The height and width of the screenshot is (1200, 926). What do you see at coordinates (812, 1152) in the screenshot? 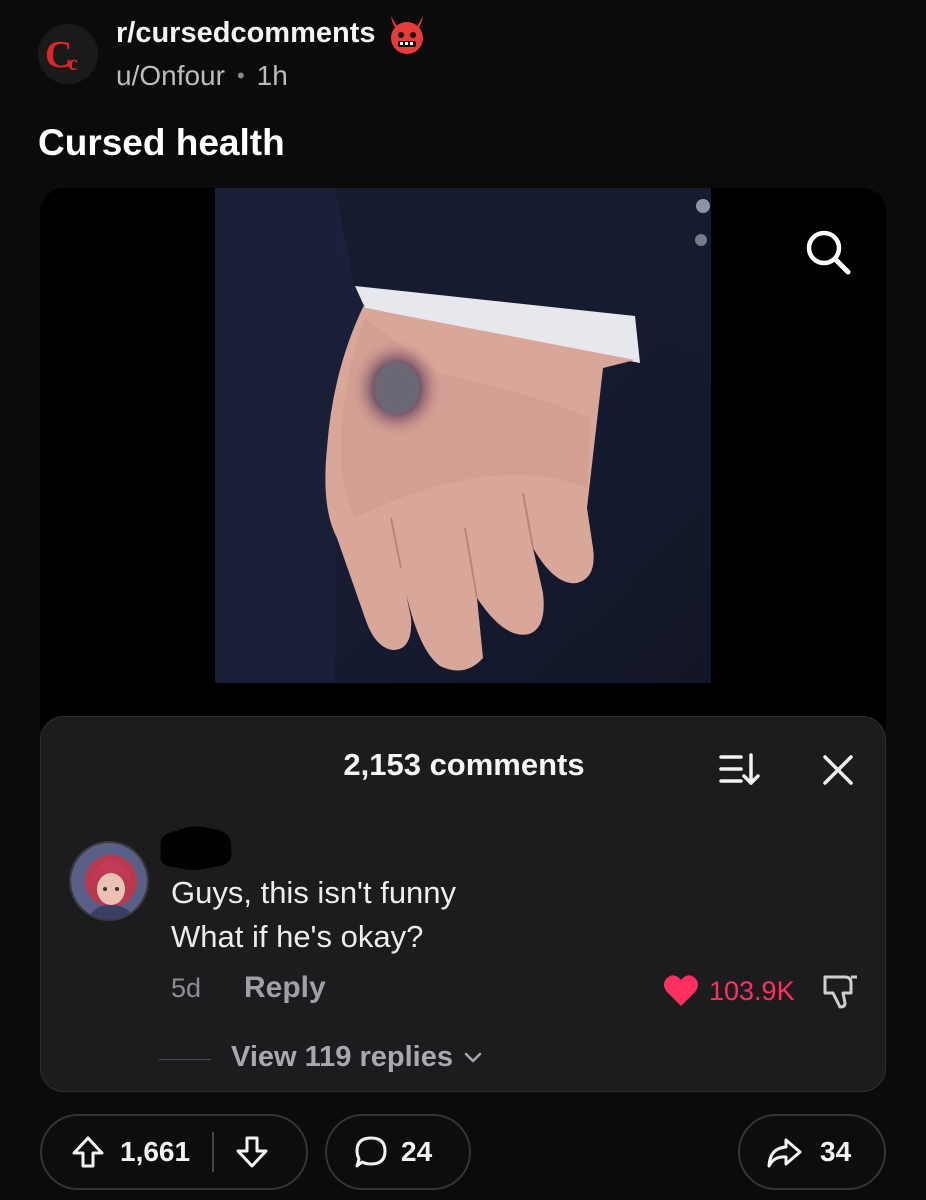
I see `share-button: 34` at bounding box center [812, 1152].